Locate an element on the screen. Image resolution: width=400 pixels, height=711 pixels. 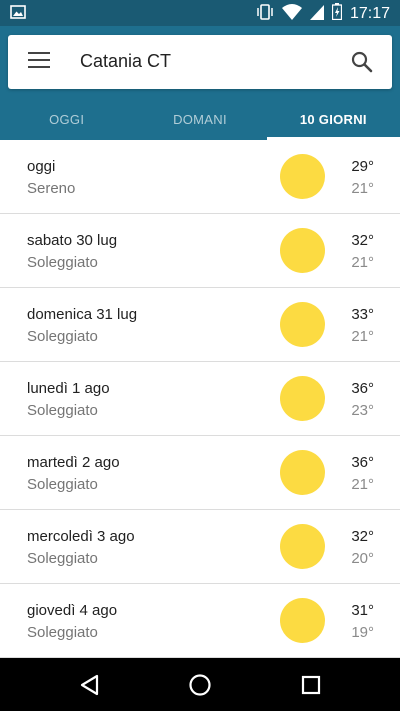
recents-icon is located at coordinates (311, 685).